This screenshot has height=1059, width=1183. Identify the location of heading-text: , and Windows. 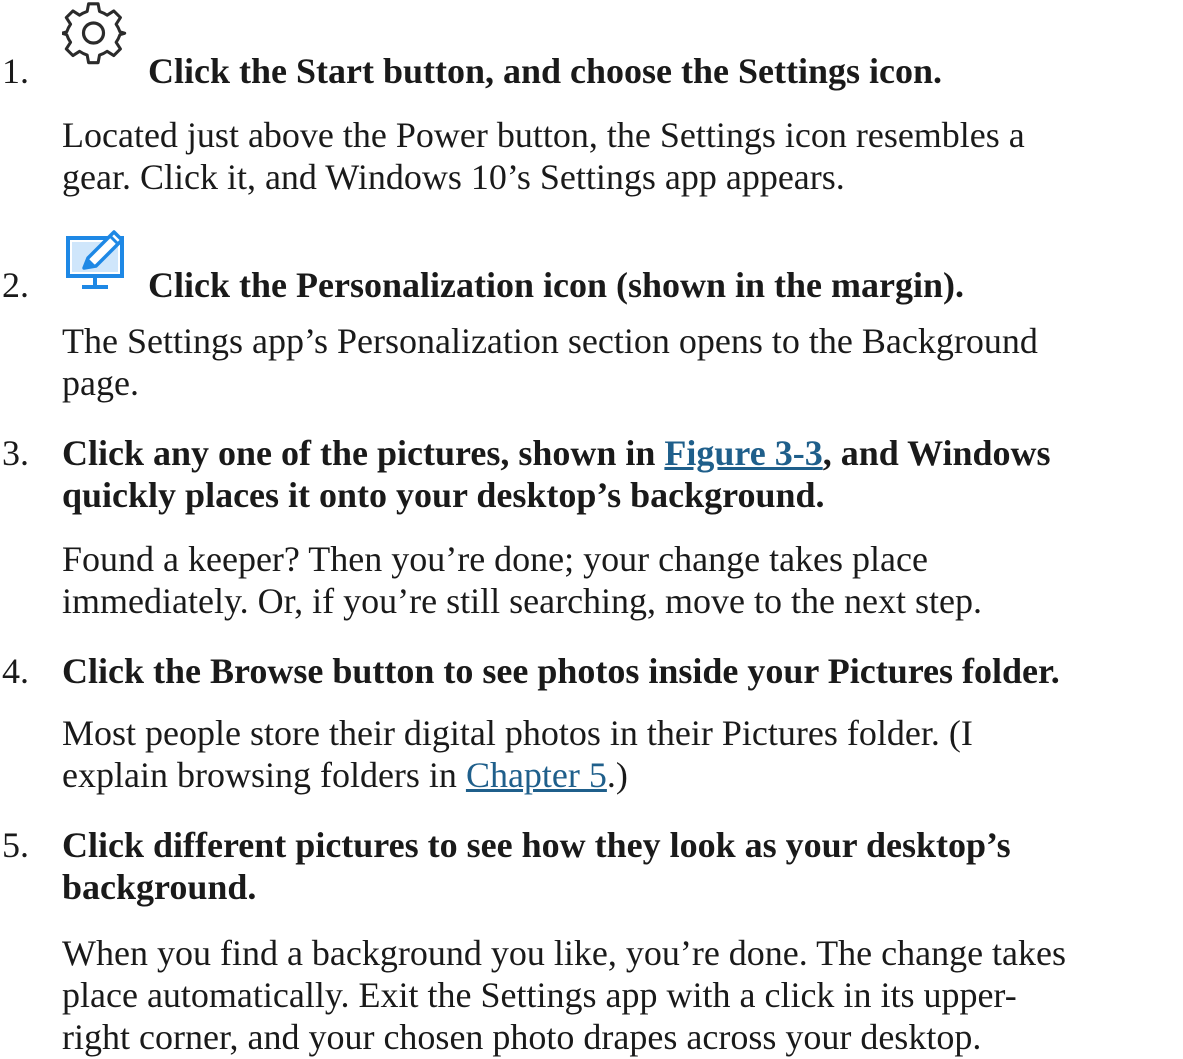
(936, 453).